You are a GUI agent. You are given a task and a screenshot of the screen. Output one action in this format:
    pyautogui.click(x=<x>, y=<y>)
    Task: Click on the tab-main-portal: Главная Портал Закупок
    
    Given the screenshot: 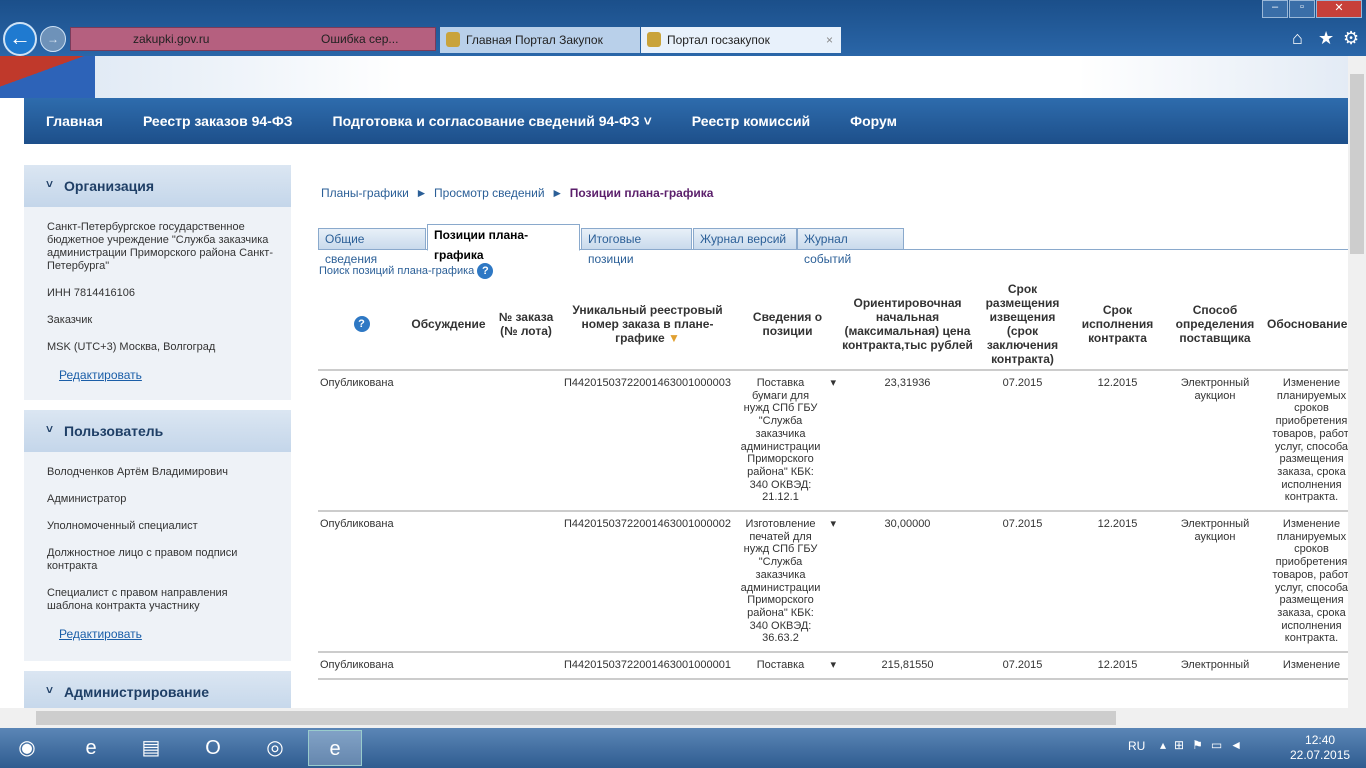 What is the action you would take?
    pyautogui.click(x=540, y=40)
    